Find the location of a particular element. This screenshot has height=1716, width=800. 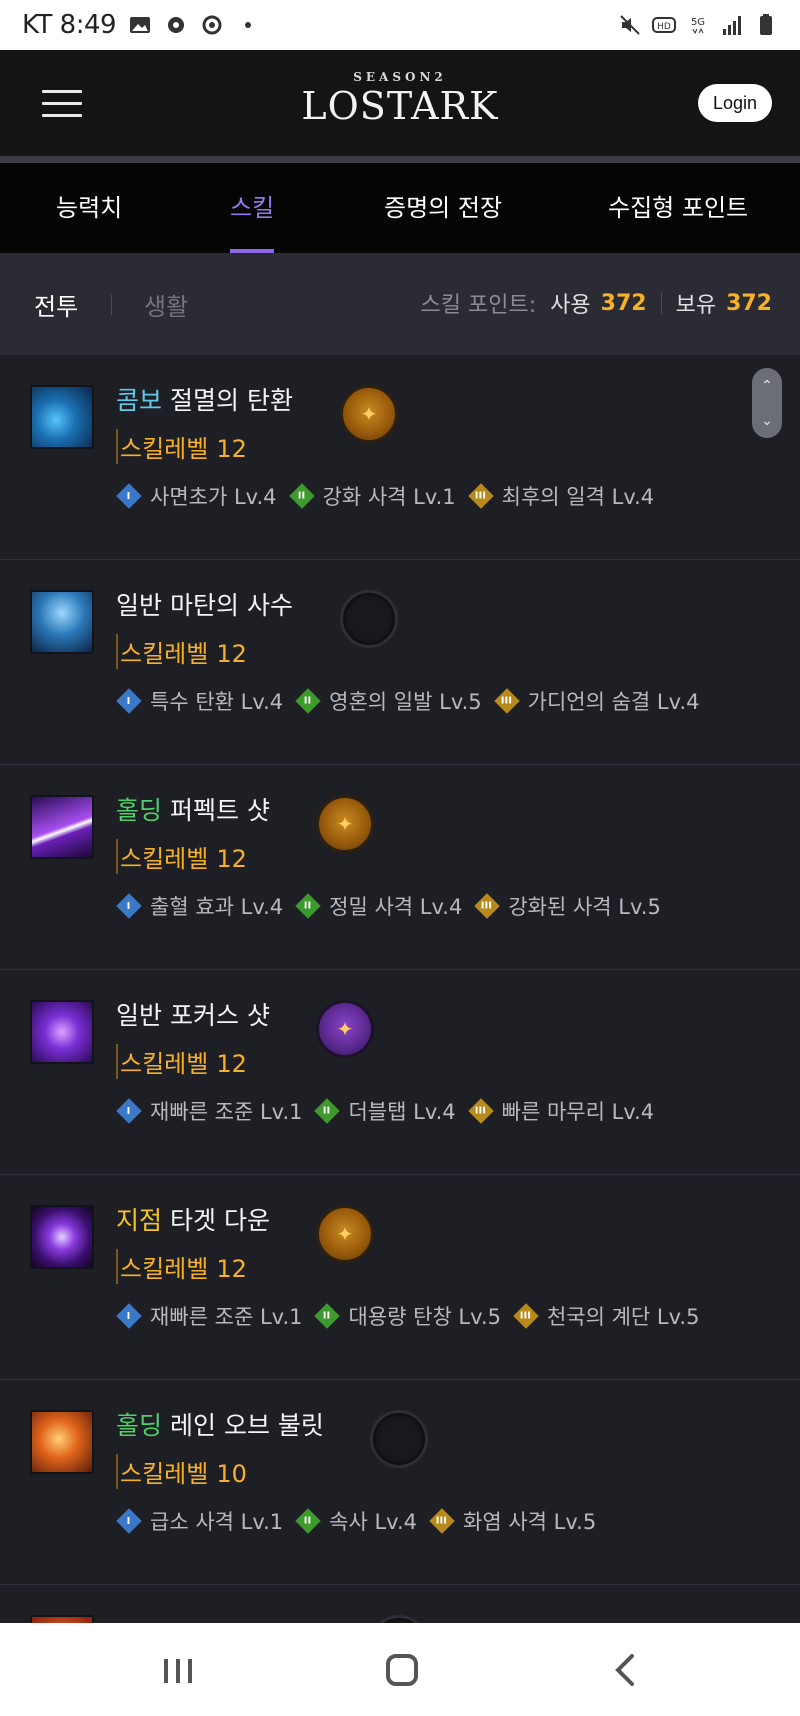

tripod-label: 사면초가 Lv.4 is located at coordinates (213, 497).